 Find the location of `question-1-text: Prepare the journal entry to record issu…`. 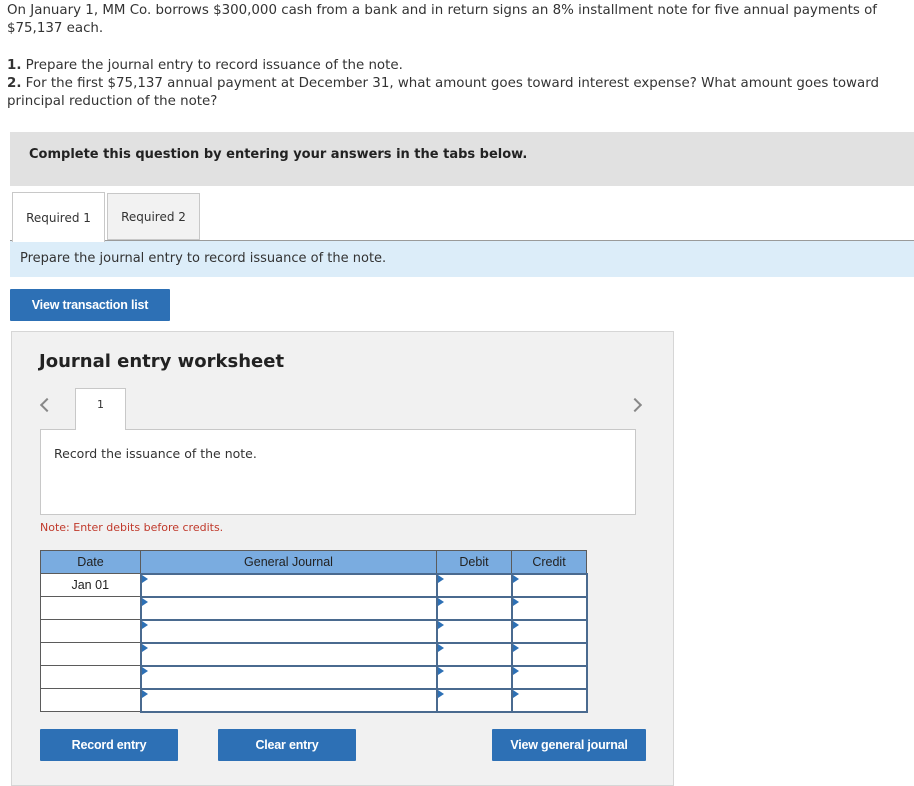

question-1-text: Prepare the journal entry to record issu… is located at coordinates (214, 65).